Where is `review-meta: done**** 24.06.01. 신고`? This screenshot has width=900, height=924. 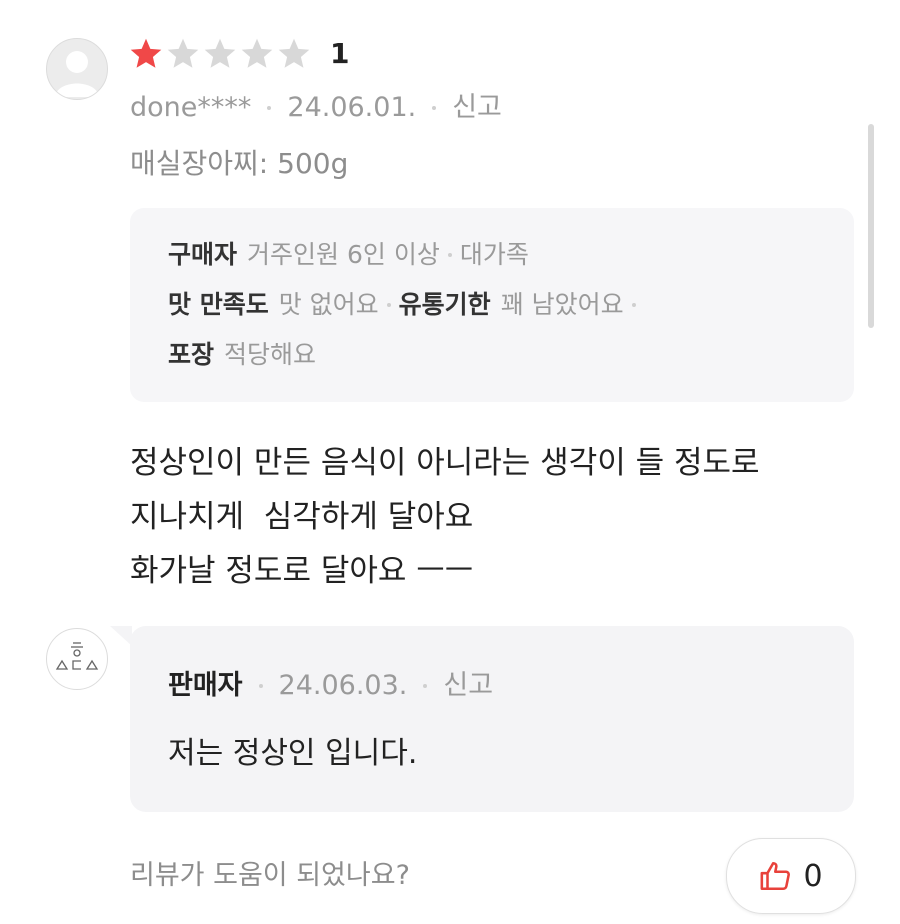
review-meta: done**** 24.06.01. 신고 is located at coordinates (316, 108).